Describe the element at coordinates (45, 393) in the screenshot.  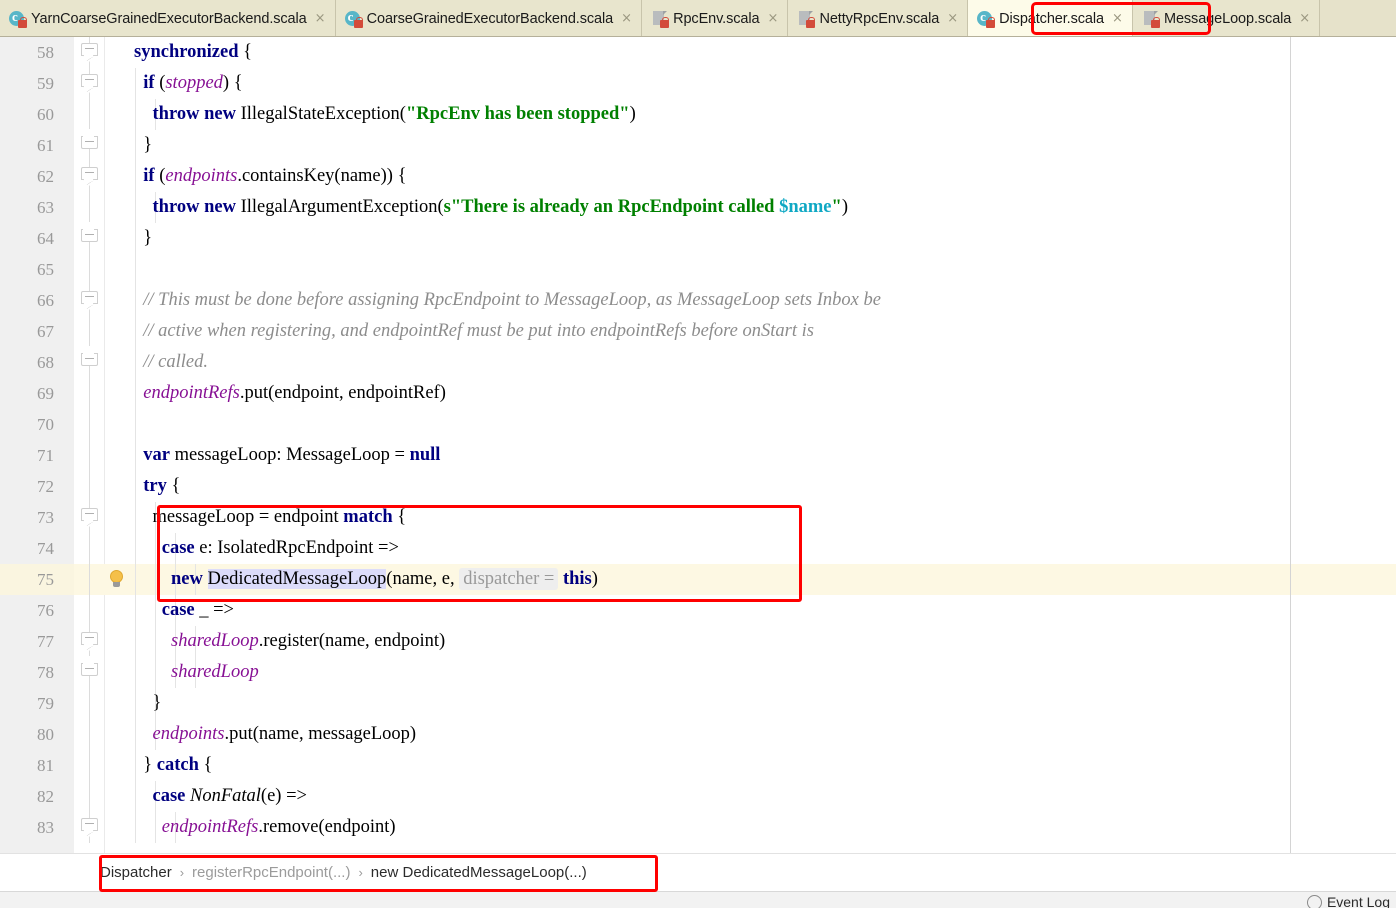
I see `line-number: 69` at that location.